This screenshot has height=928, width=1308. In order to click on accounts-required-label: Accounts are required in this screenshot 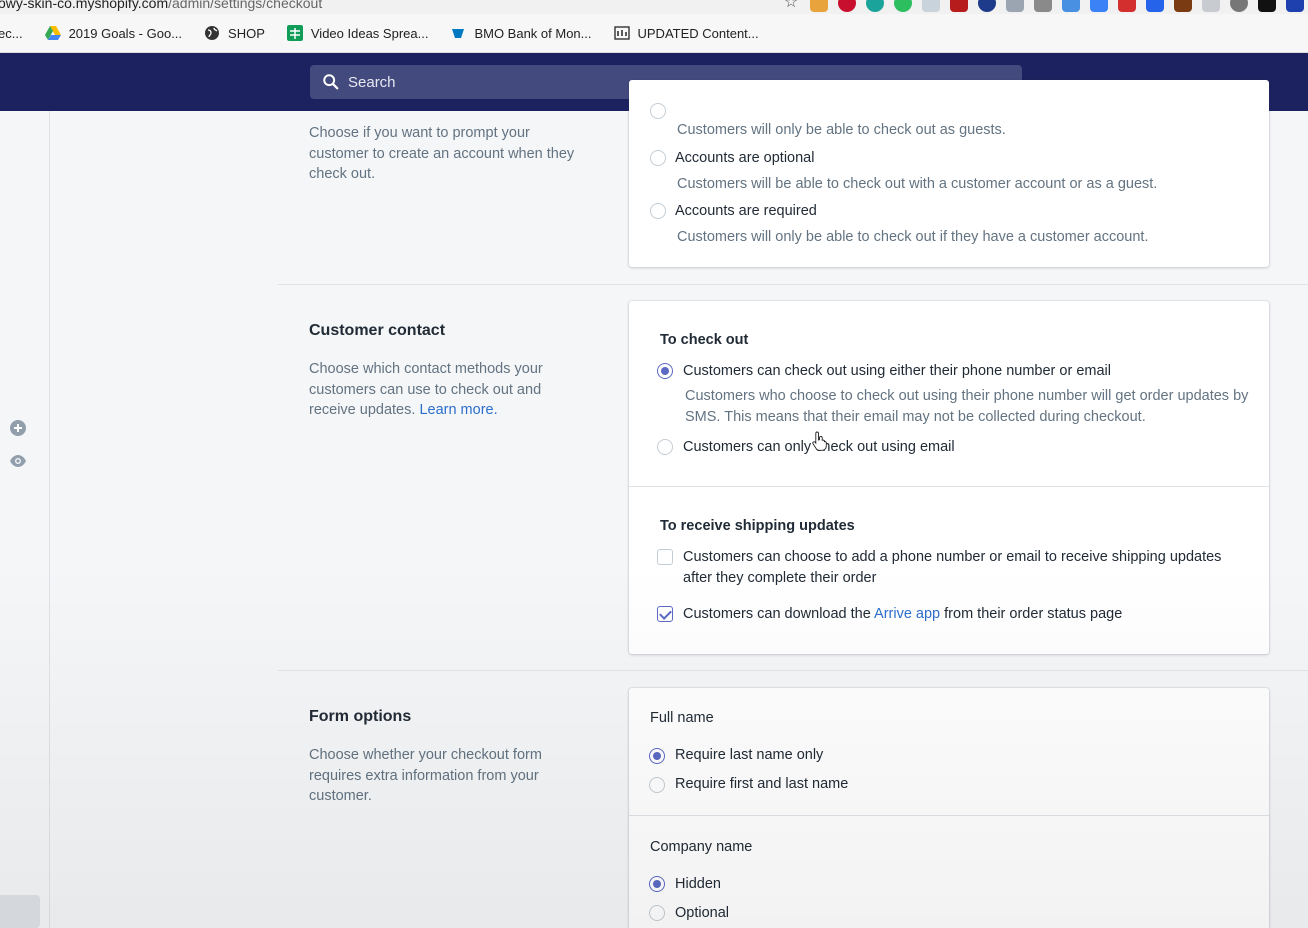, I will do `click(746, 211)`.